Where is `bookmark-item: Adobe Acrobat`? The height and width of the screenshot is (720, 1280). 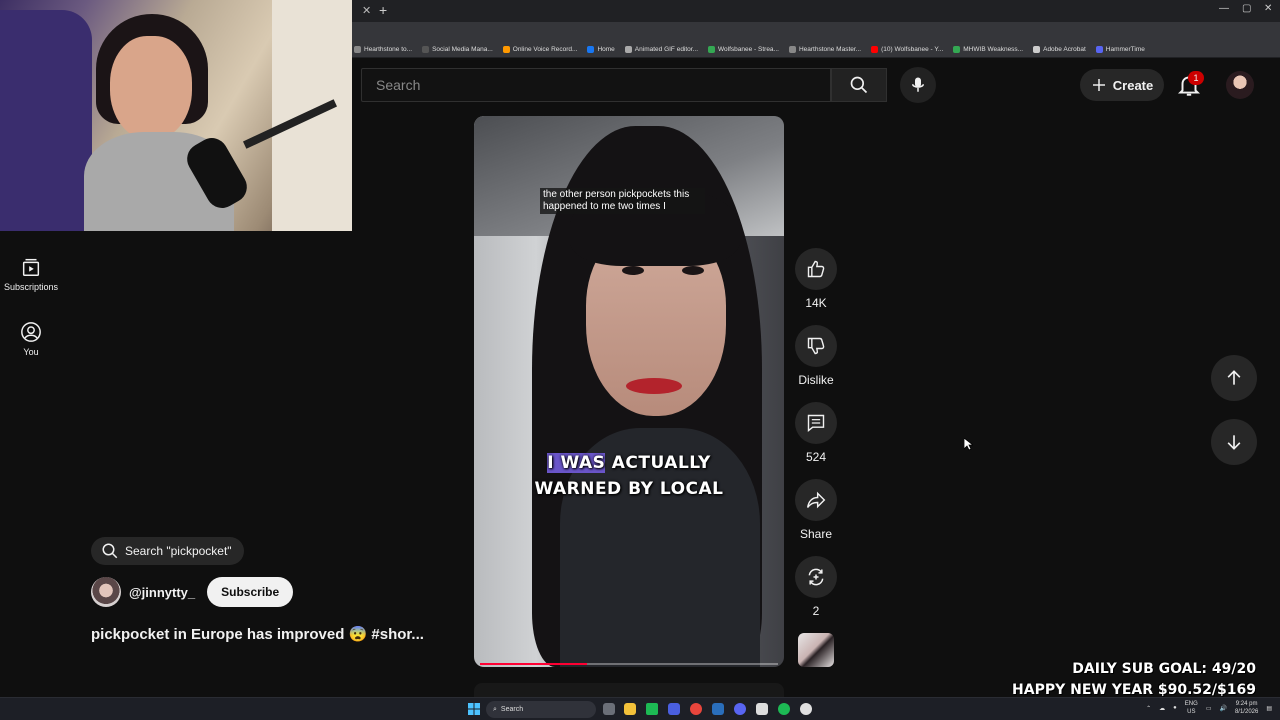
bookmark-item: Adobe Acrobat is located at coordinates (1059, 49).